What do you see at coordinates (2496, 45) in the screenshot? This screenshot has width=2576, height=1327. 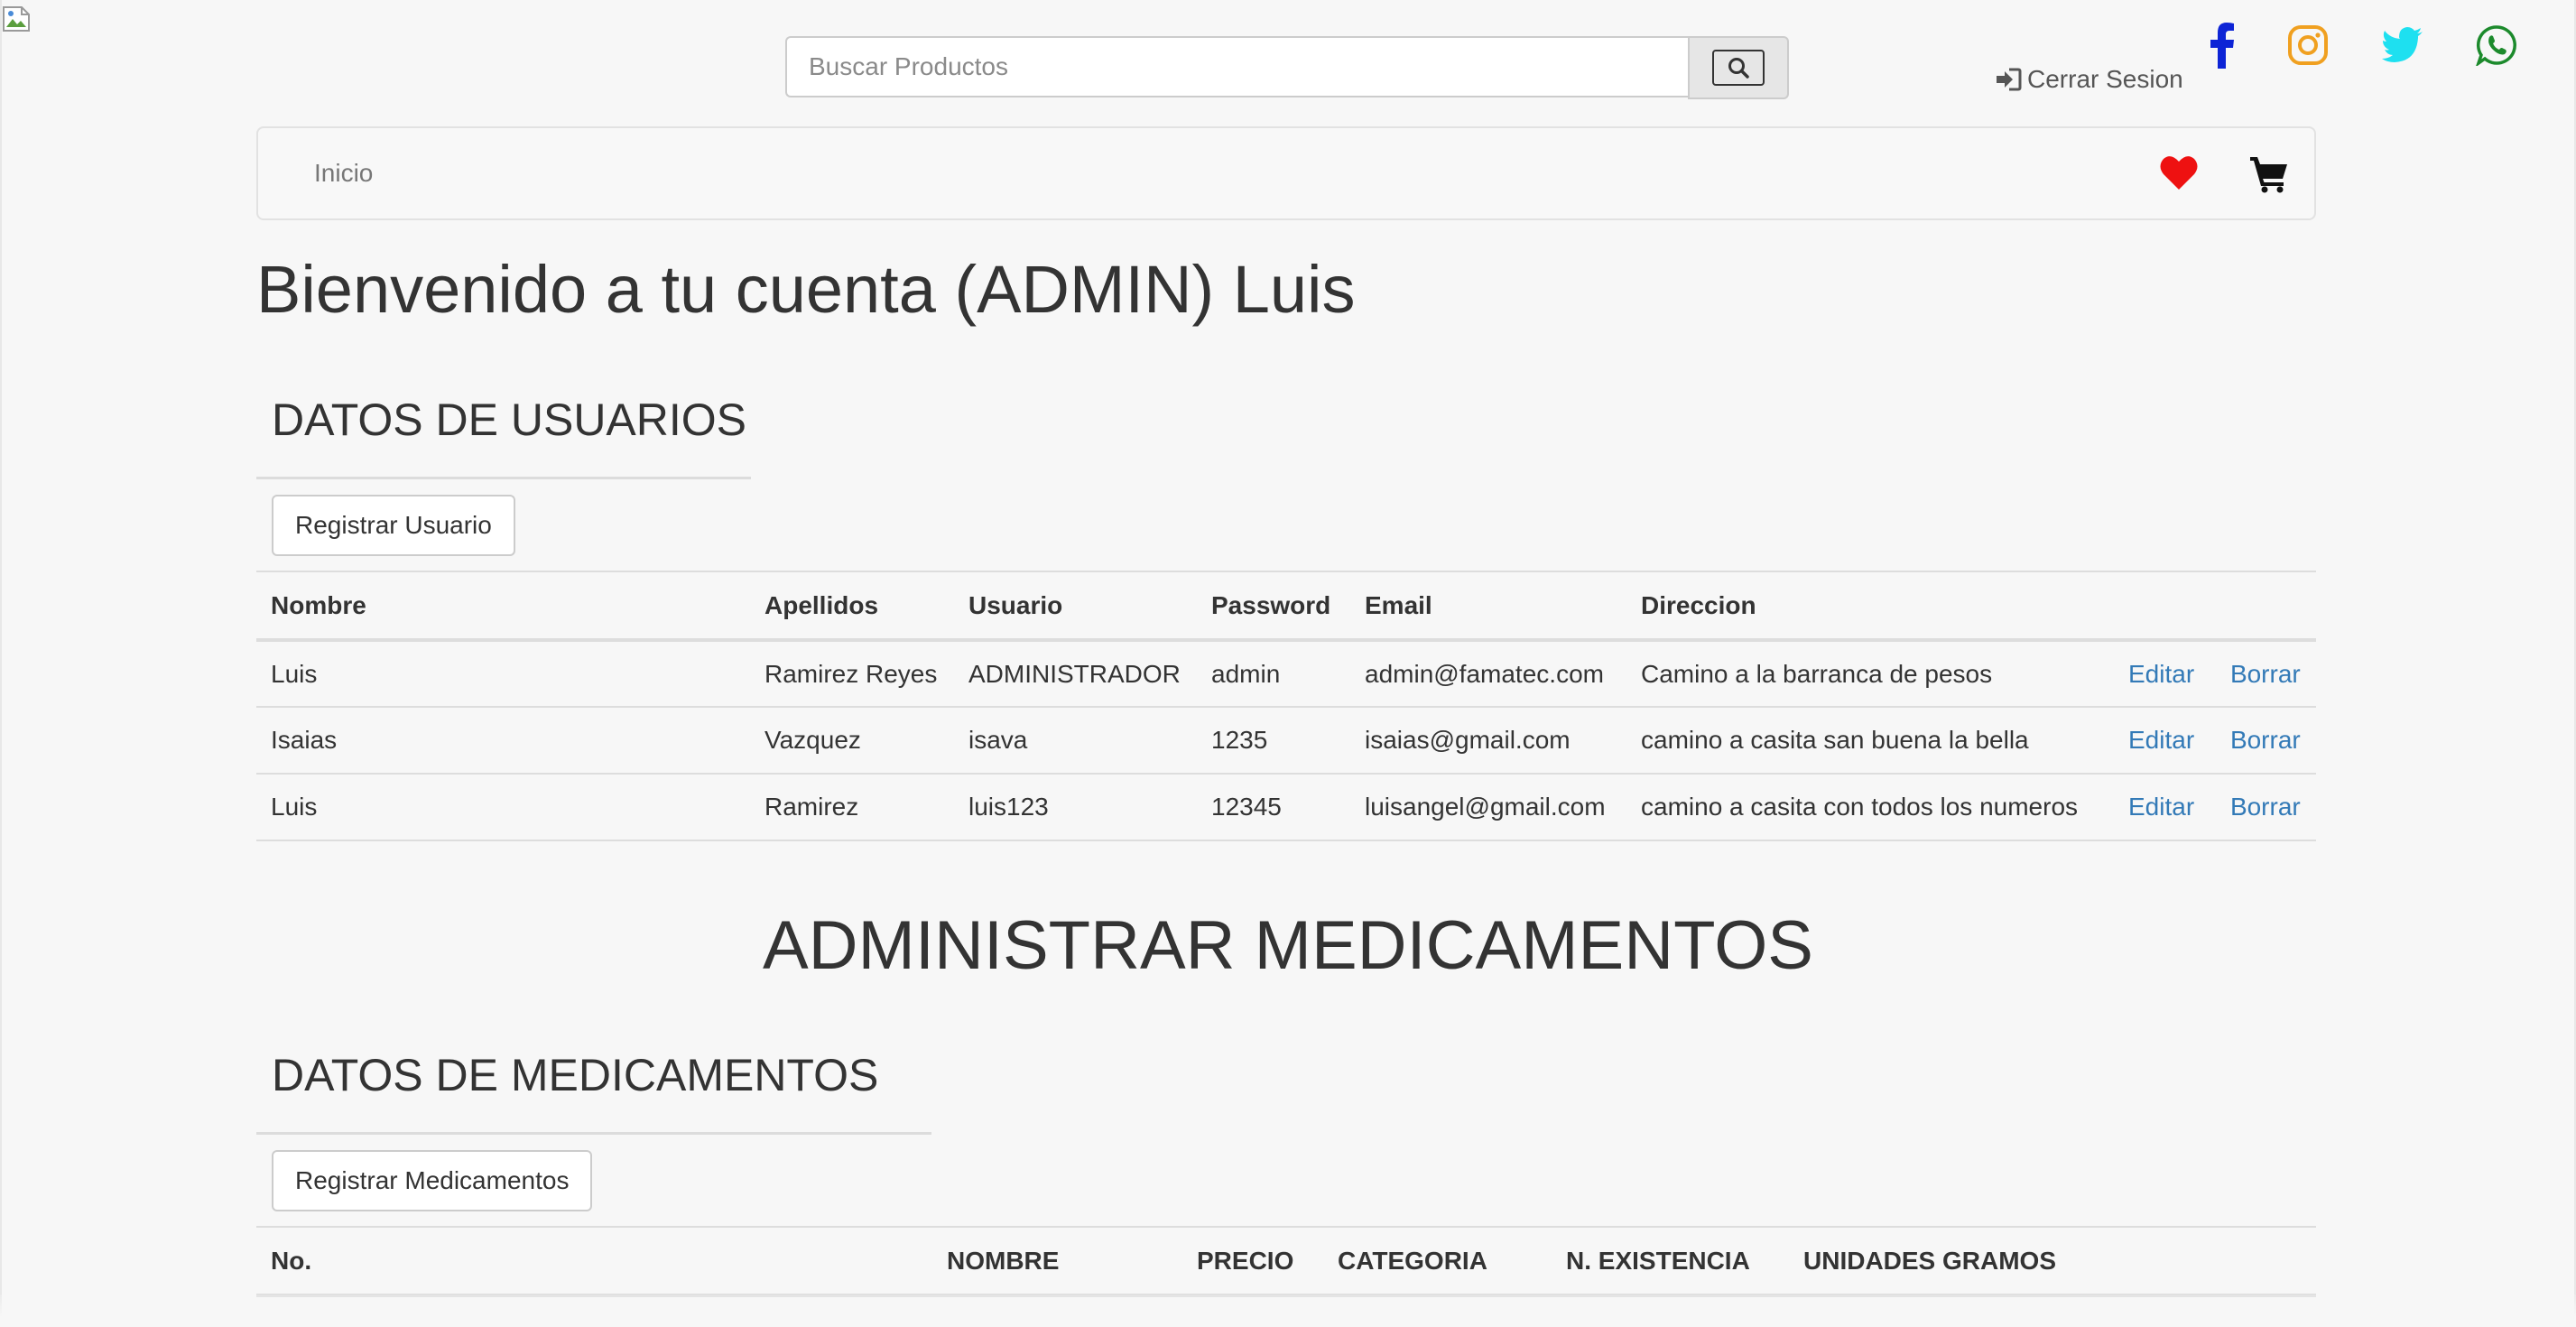 I see `whatsapp-icon` at bounding box center [2496, 45].